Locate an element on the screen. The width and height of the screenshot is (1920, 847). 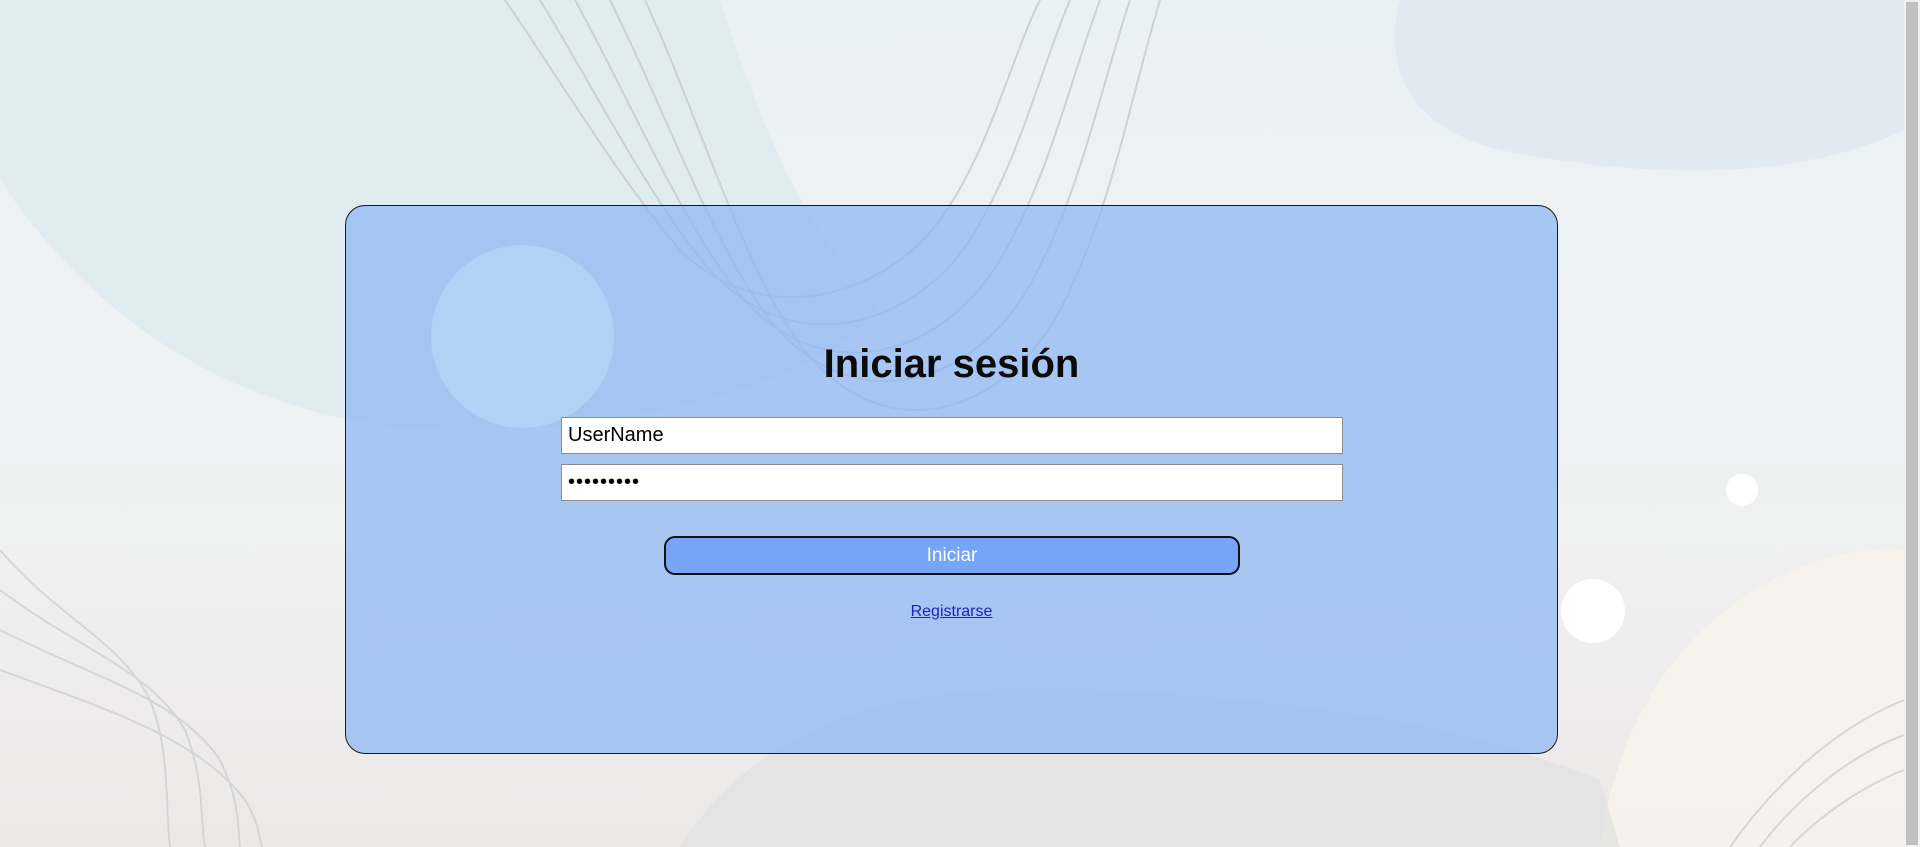
page-title: Iniciar sesión is located at coordinates (951, 364).